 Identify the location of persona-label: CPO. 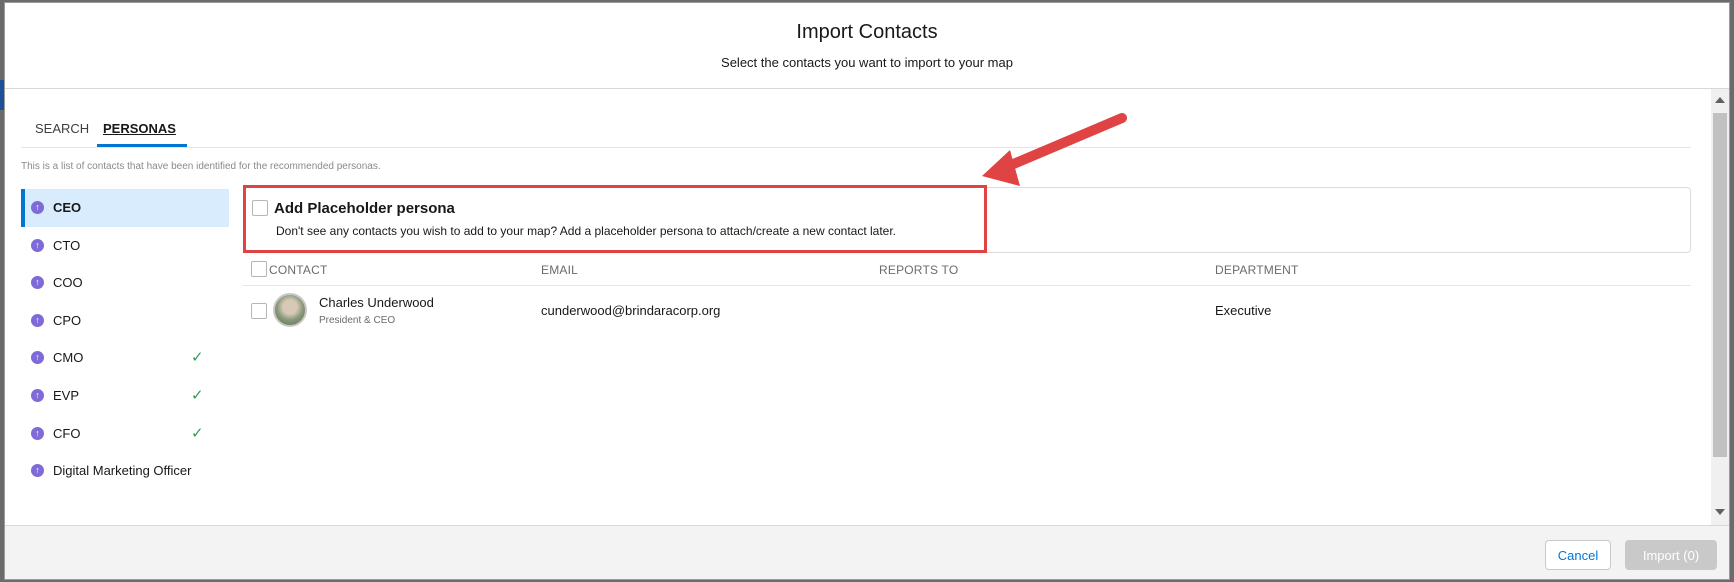
(67, 320).